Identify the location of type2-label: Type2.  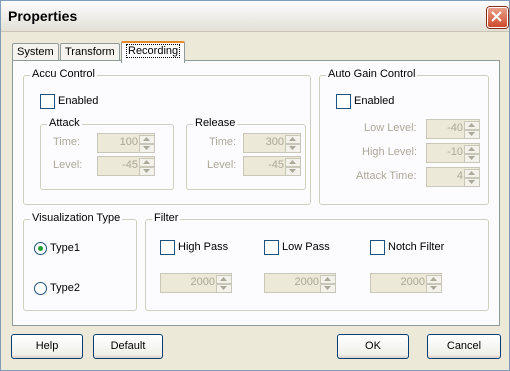
(65, 288).